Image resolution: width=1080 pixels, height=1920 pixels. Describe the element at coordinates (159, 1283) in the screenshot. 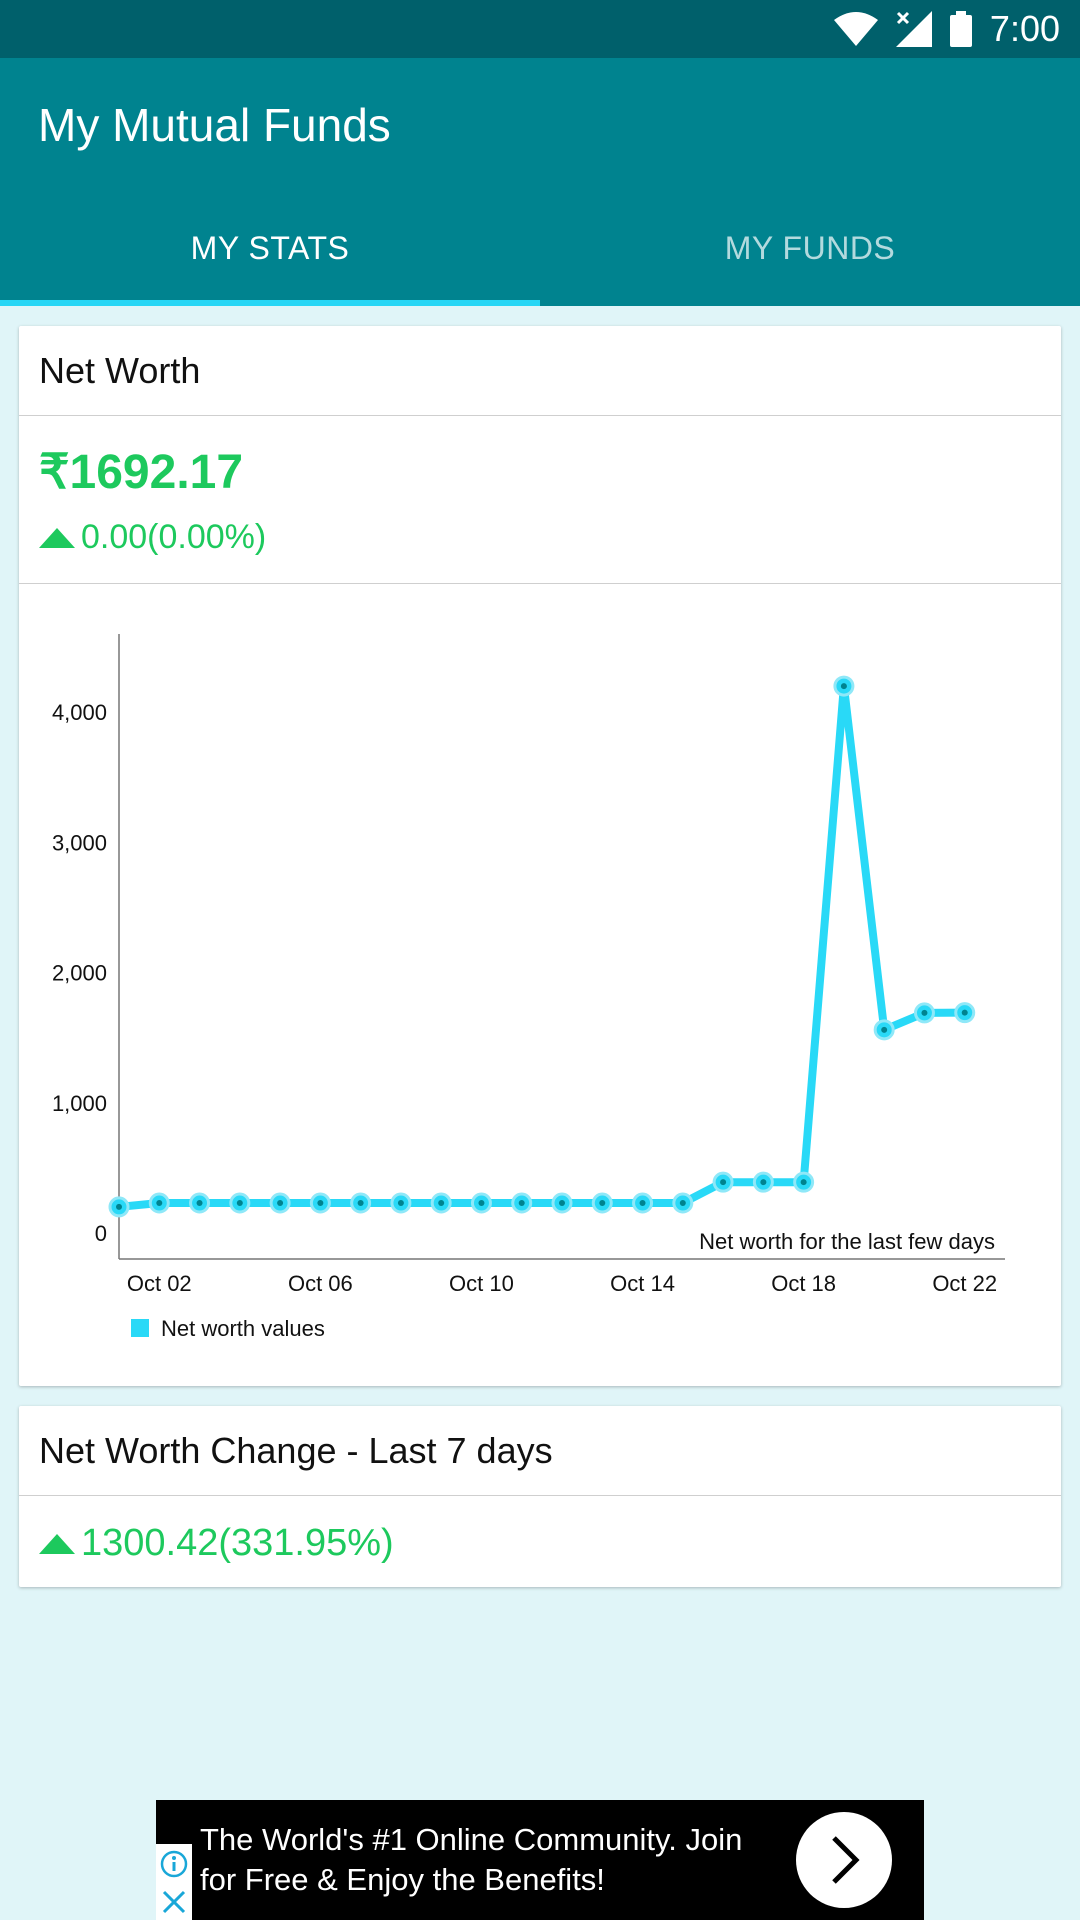

I see `x-tick-label: Oct 02` at that location.